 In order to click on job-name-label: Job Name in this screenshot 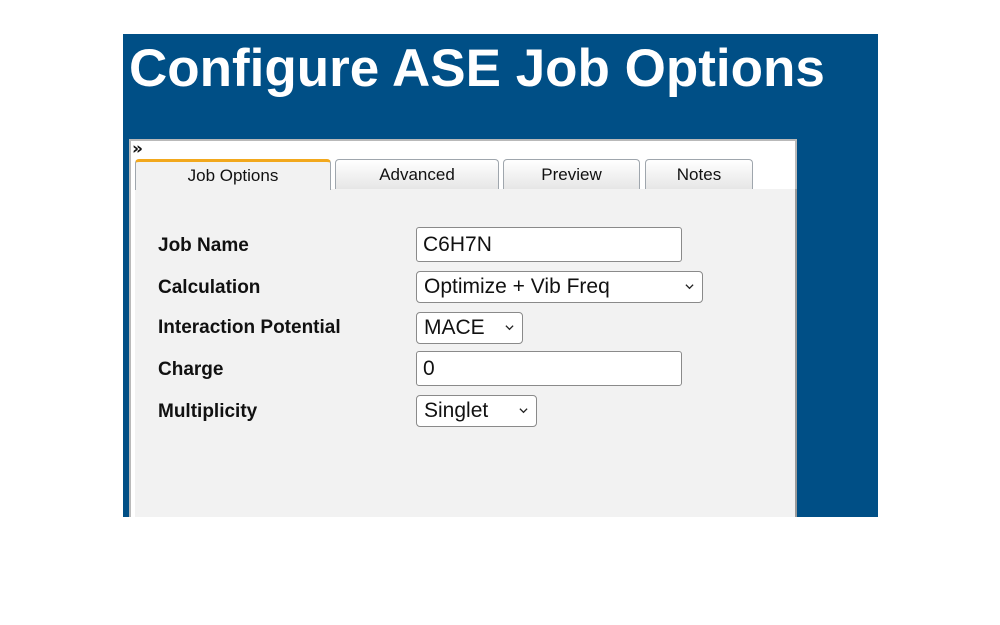, I will do `click(203, 245)`.